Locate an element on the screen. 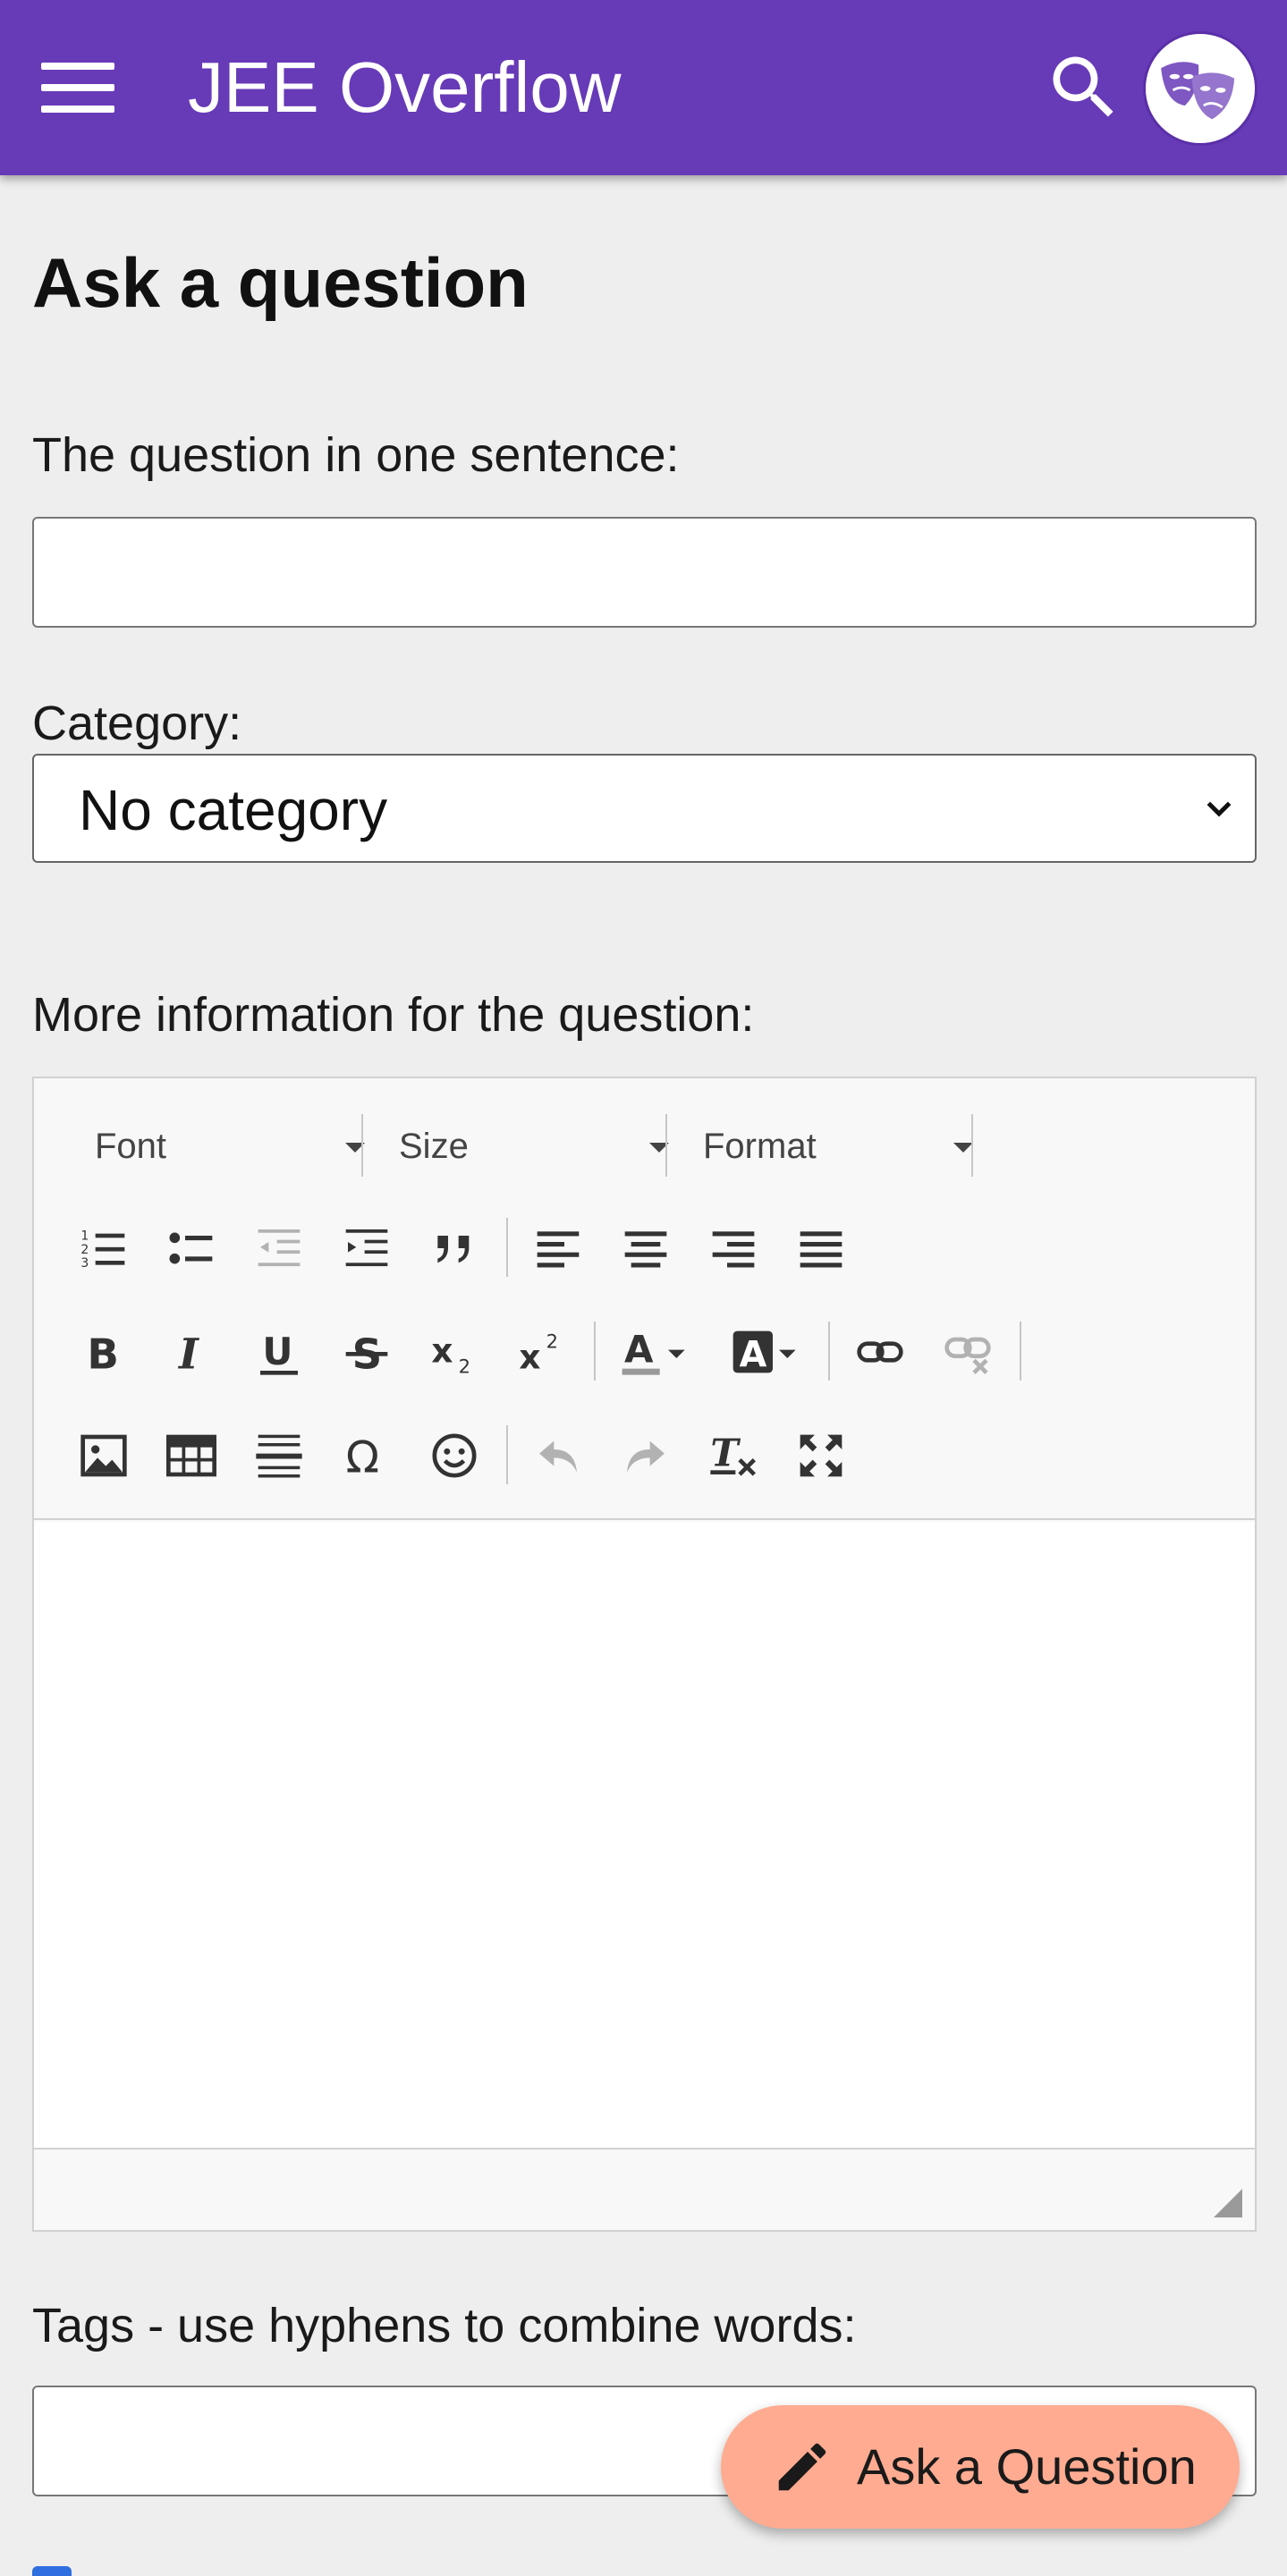 Image resolution: width=1287 pixels, height=2576 pixels. remove-format-icon: T is located at coordinates (733, 1455).